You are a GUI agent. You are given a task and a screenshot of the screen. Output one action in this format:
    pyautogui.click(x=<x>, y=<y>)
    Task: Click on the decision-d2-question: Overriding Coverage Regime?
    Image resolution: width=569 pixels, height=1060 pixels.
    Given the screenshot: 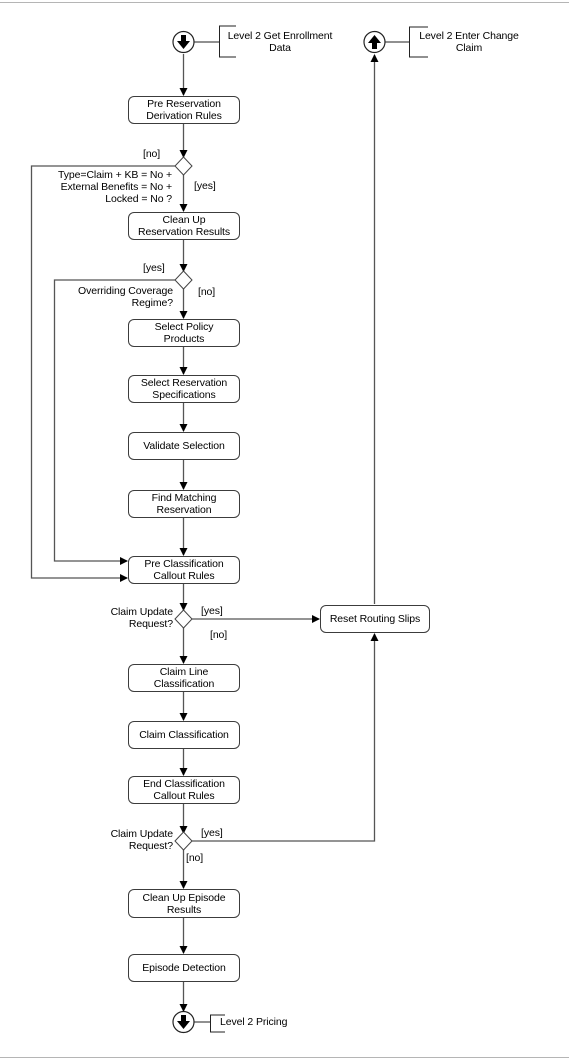 What is the action you would take?
    pyautogui.click(x=125, y=297)
    